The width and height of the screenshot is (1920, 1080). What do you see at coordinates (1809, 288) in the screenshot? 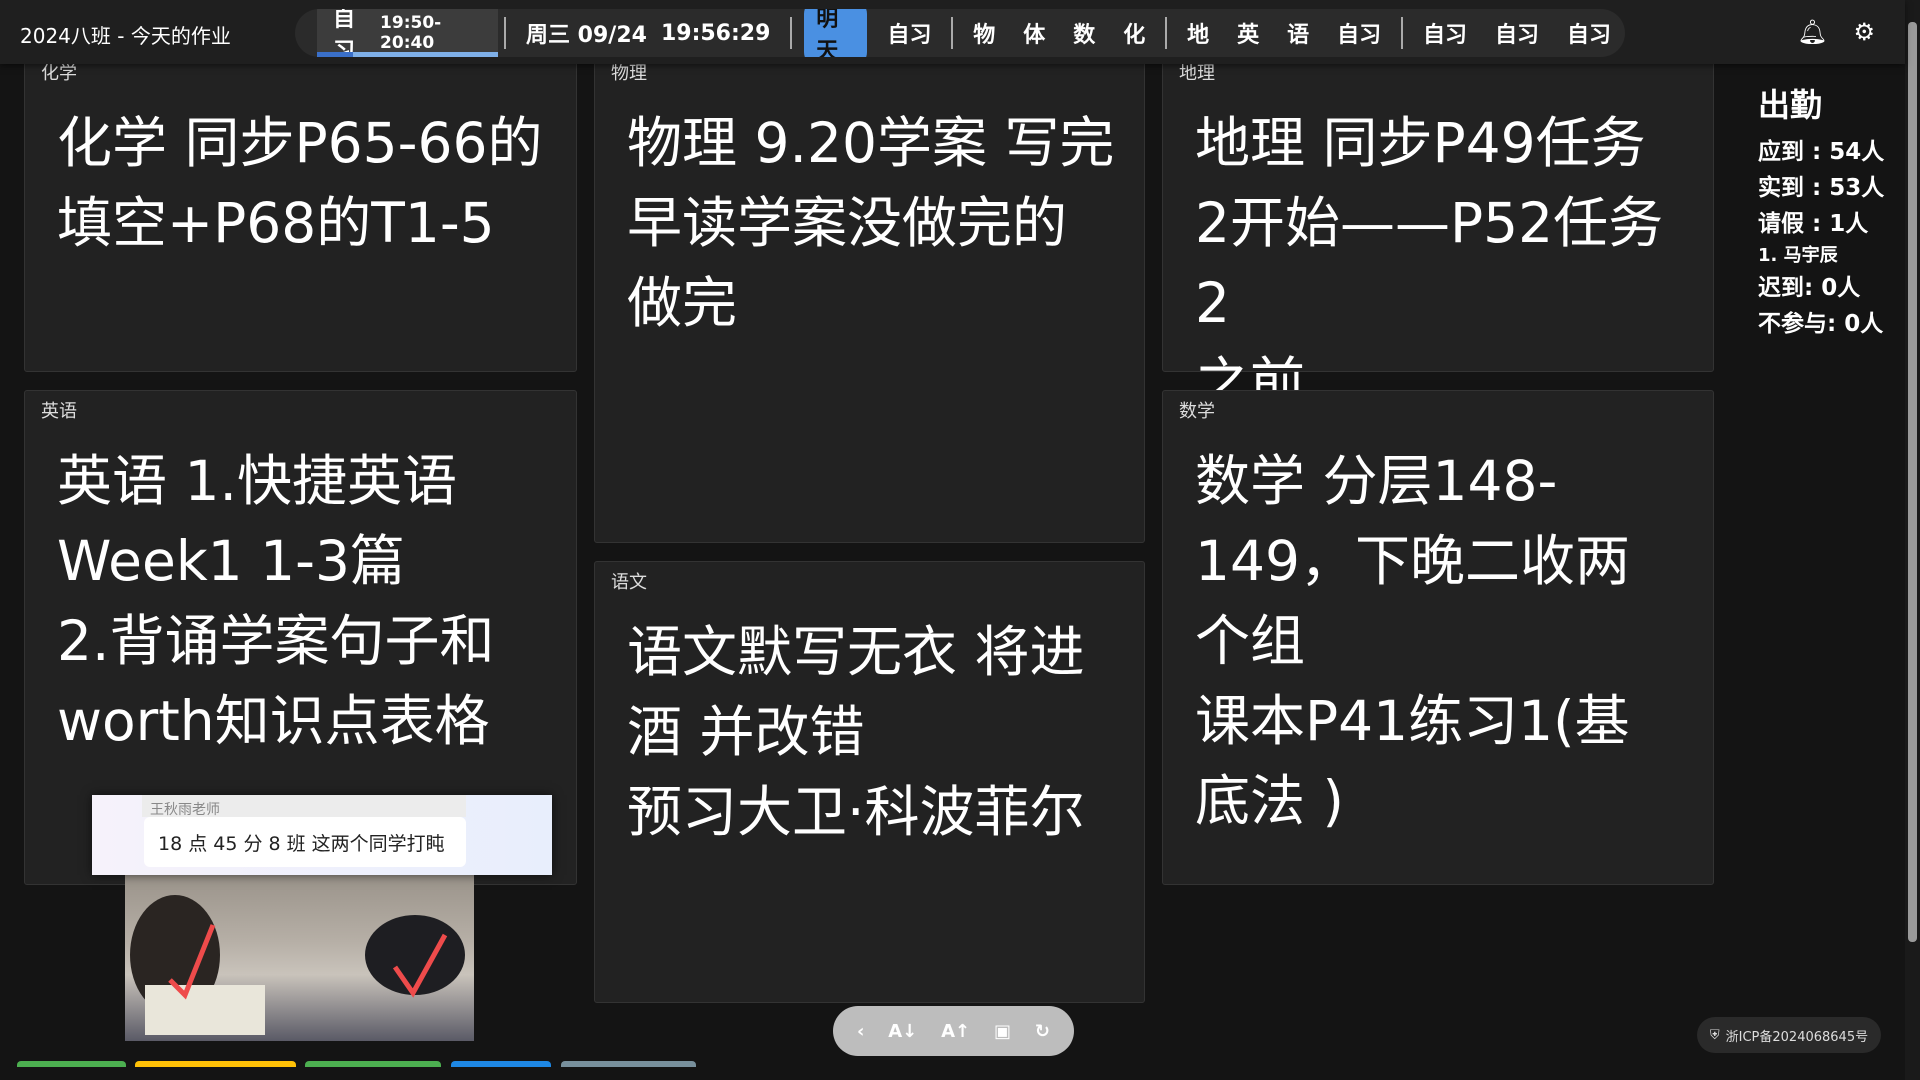
I see `attendance-late: 迟到: 0人` at bounding box center [1809, 288].